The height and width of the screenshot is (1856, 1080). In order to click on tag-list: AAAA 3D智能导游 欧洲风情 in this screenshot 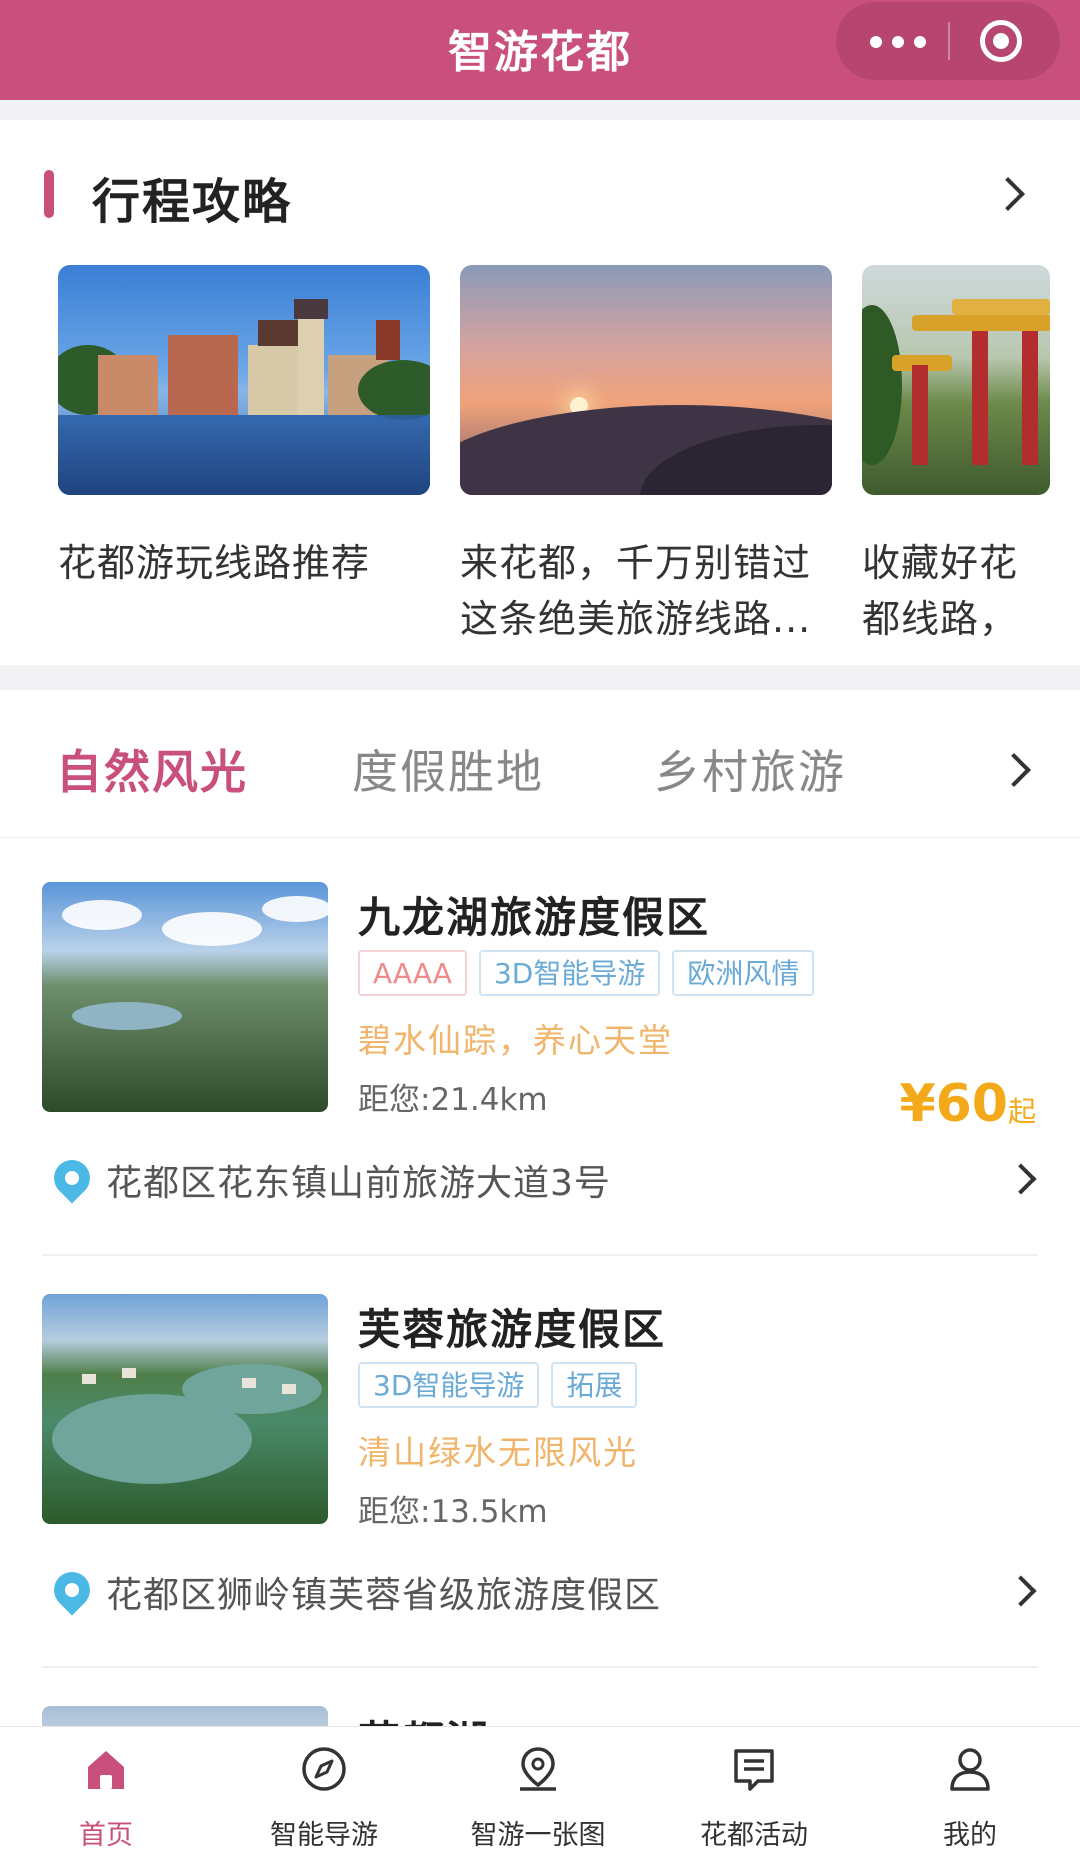, I will do `click(592, 974)`.